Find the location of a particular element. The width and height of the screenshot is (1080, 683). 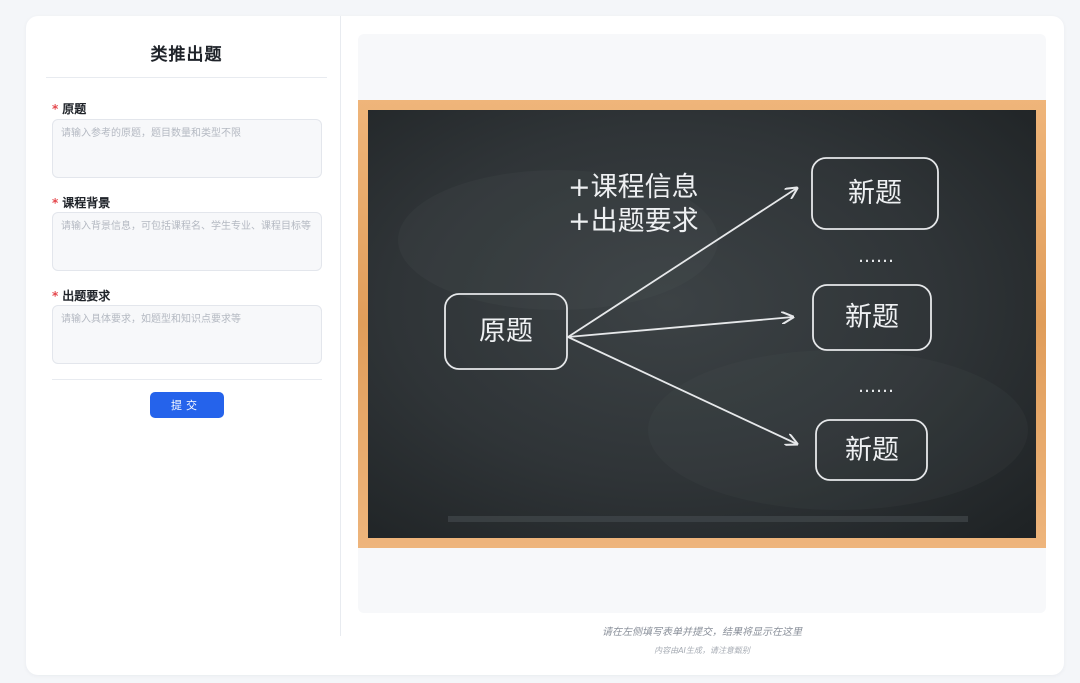

question-requirements-input is located at coordinates (187, 334).